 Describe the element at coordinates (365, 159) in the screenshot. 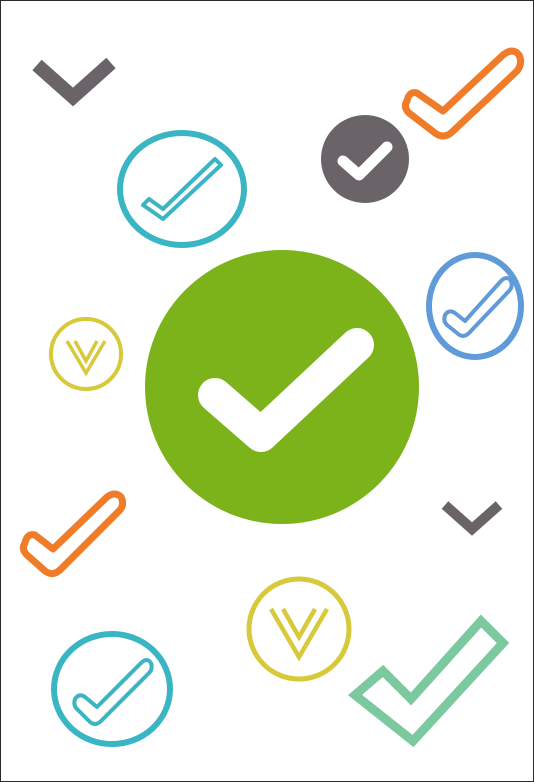

I see `checkmark-circle-filled-icon` at that location.